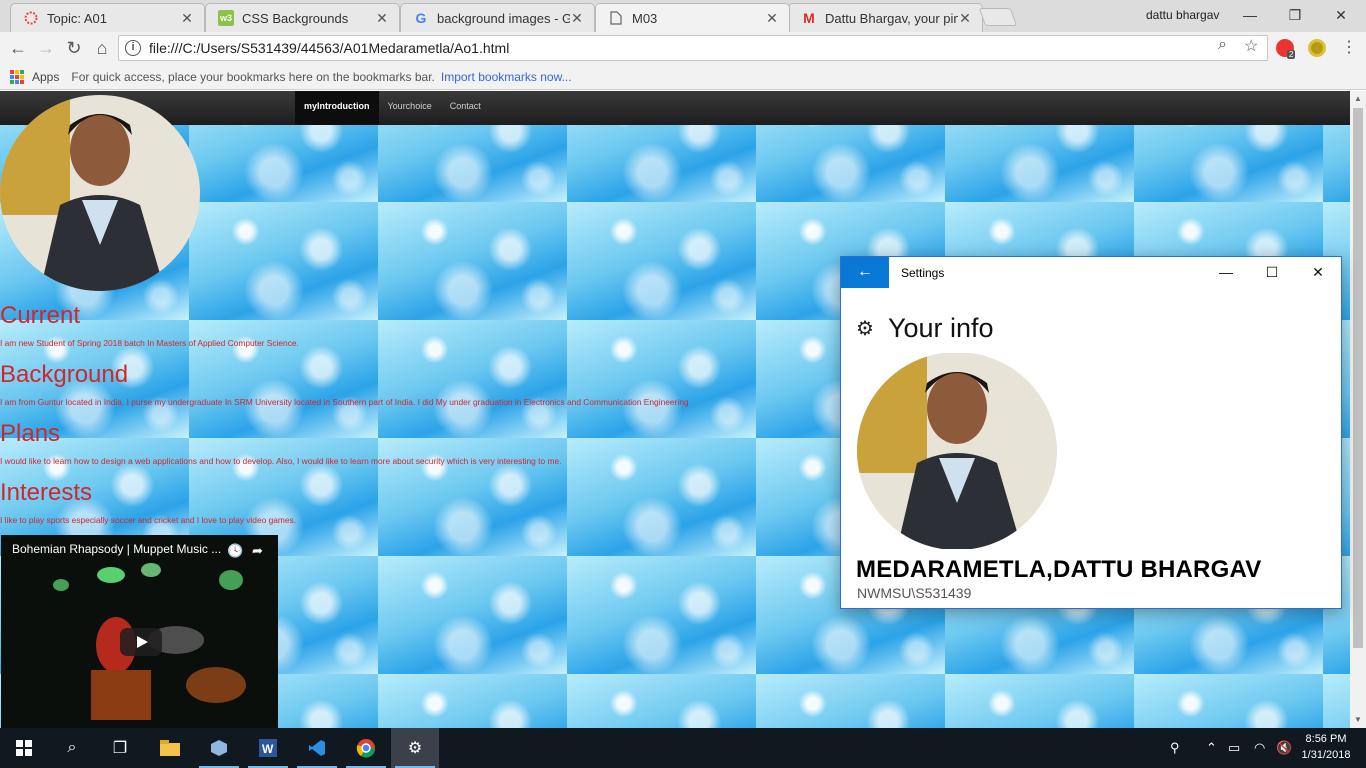 Image resolution: width=1366 pixels, height=768 pixels. Describe the element at coordinates (235, 551) in the screenshot. I see `watch-later-icon: 🕓` at that location.